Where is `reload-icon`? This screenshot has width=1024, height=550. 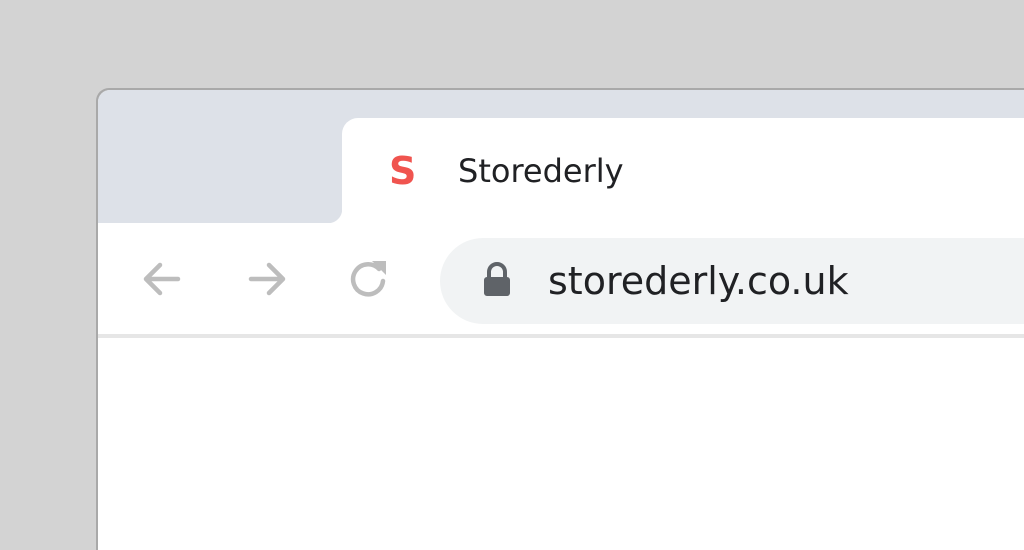 reload-icon is located at coordinates (368, 279).